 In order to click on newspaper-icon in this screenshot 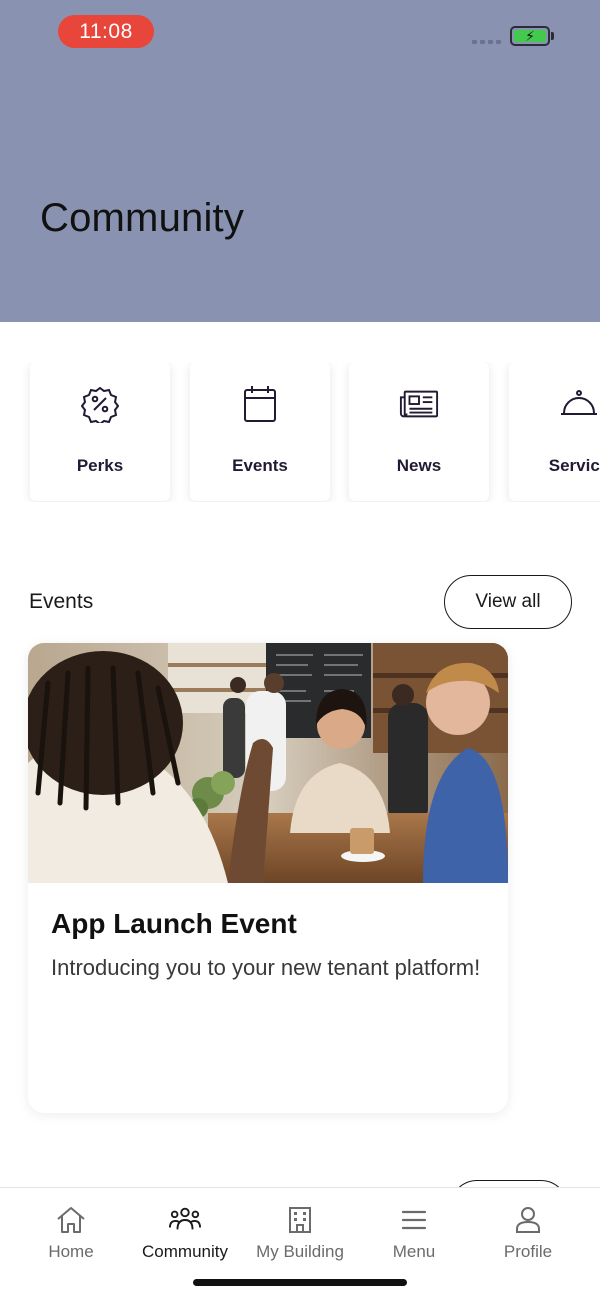, I will do `click(419, 404)`.